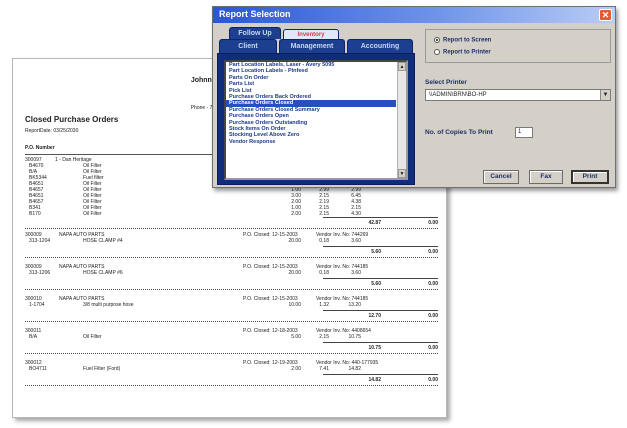  What do you see at coordinates (324, 337) in the screenshot?
I see `line-price: 2.15` at bounding box center [324, 337].